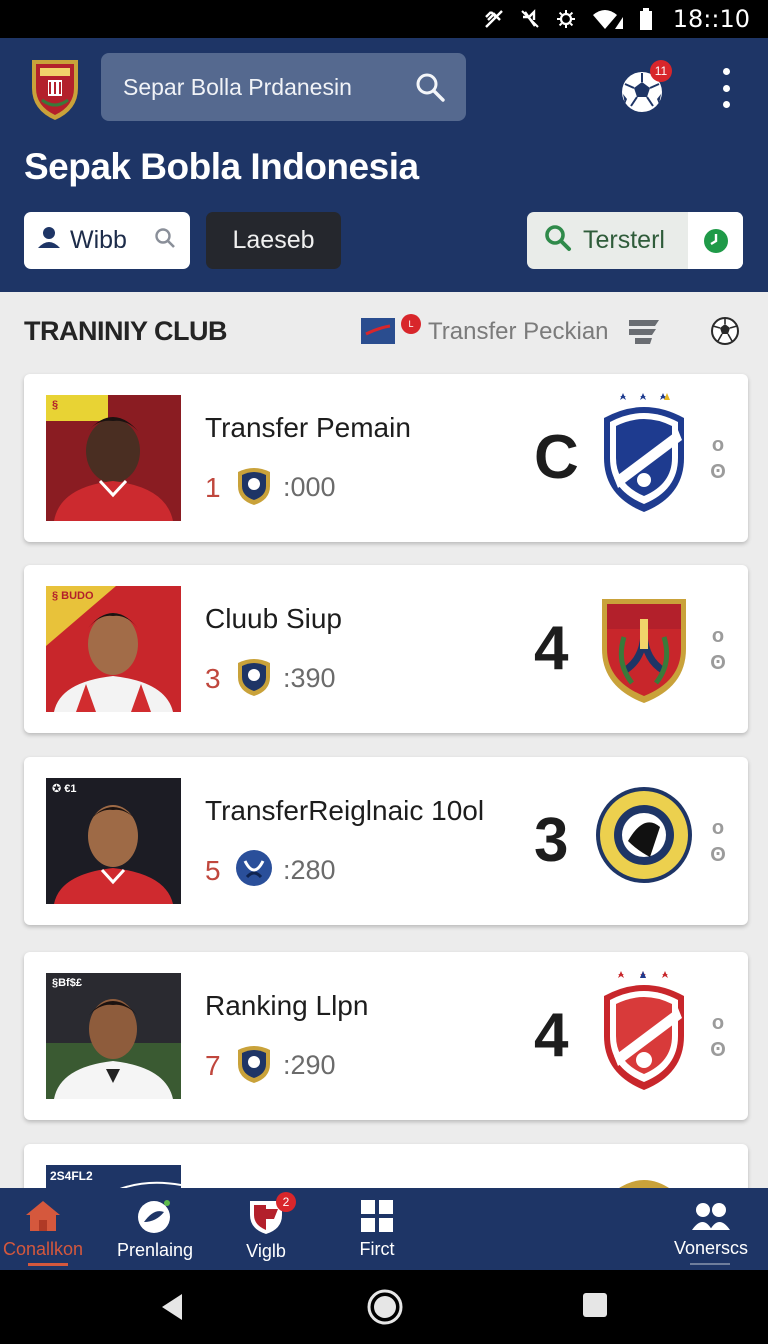 This screenshot has width=768, height=1344. I want to click on latest-chip-label: Laeseb, so click(273, 240).